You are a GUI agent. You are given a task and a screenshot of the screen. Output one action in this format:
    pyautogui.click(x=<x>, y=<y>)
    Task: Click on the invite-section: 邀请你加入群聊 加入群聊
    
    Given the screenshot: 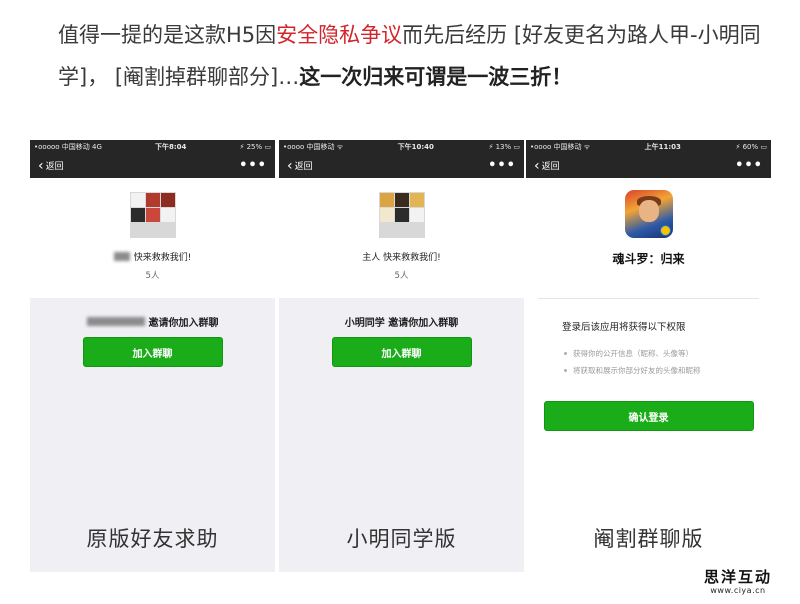 What is the action you would take?
    pyautogui.click(x=152, y=340)
    